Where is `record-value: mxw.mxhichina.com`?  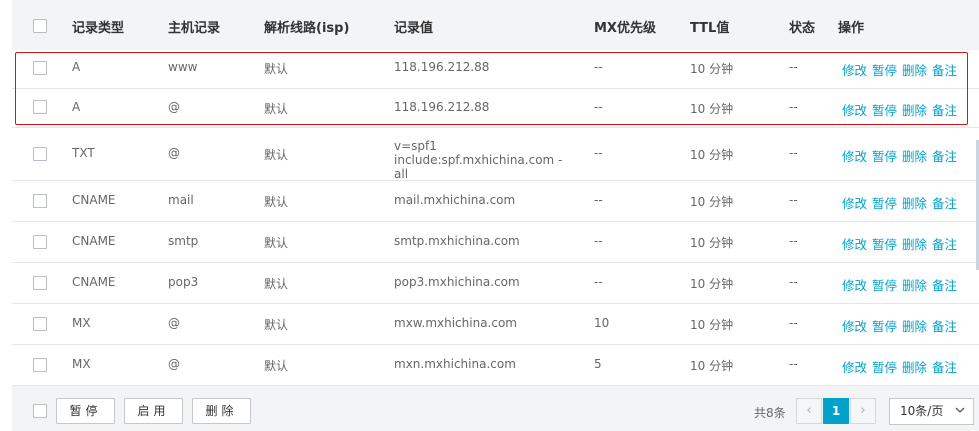
record-value: mxw.mxhichina.com is located at coordinates (455, 323).